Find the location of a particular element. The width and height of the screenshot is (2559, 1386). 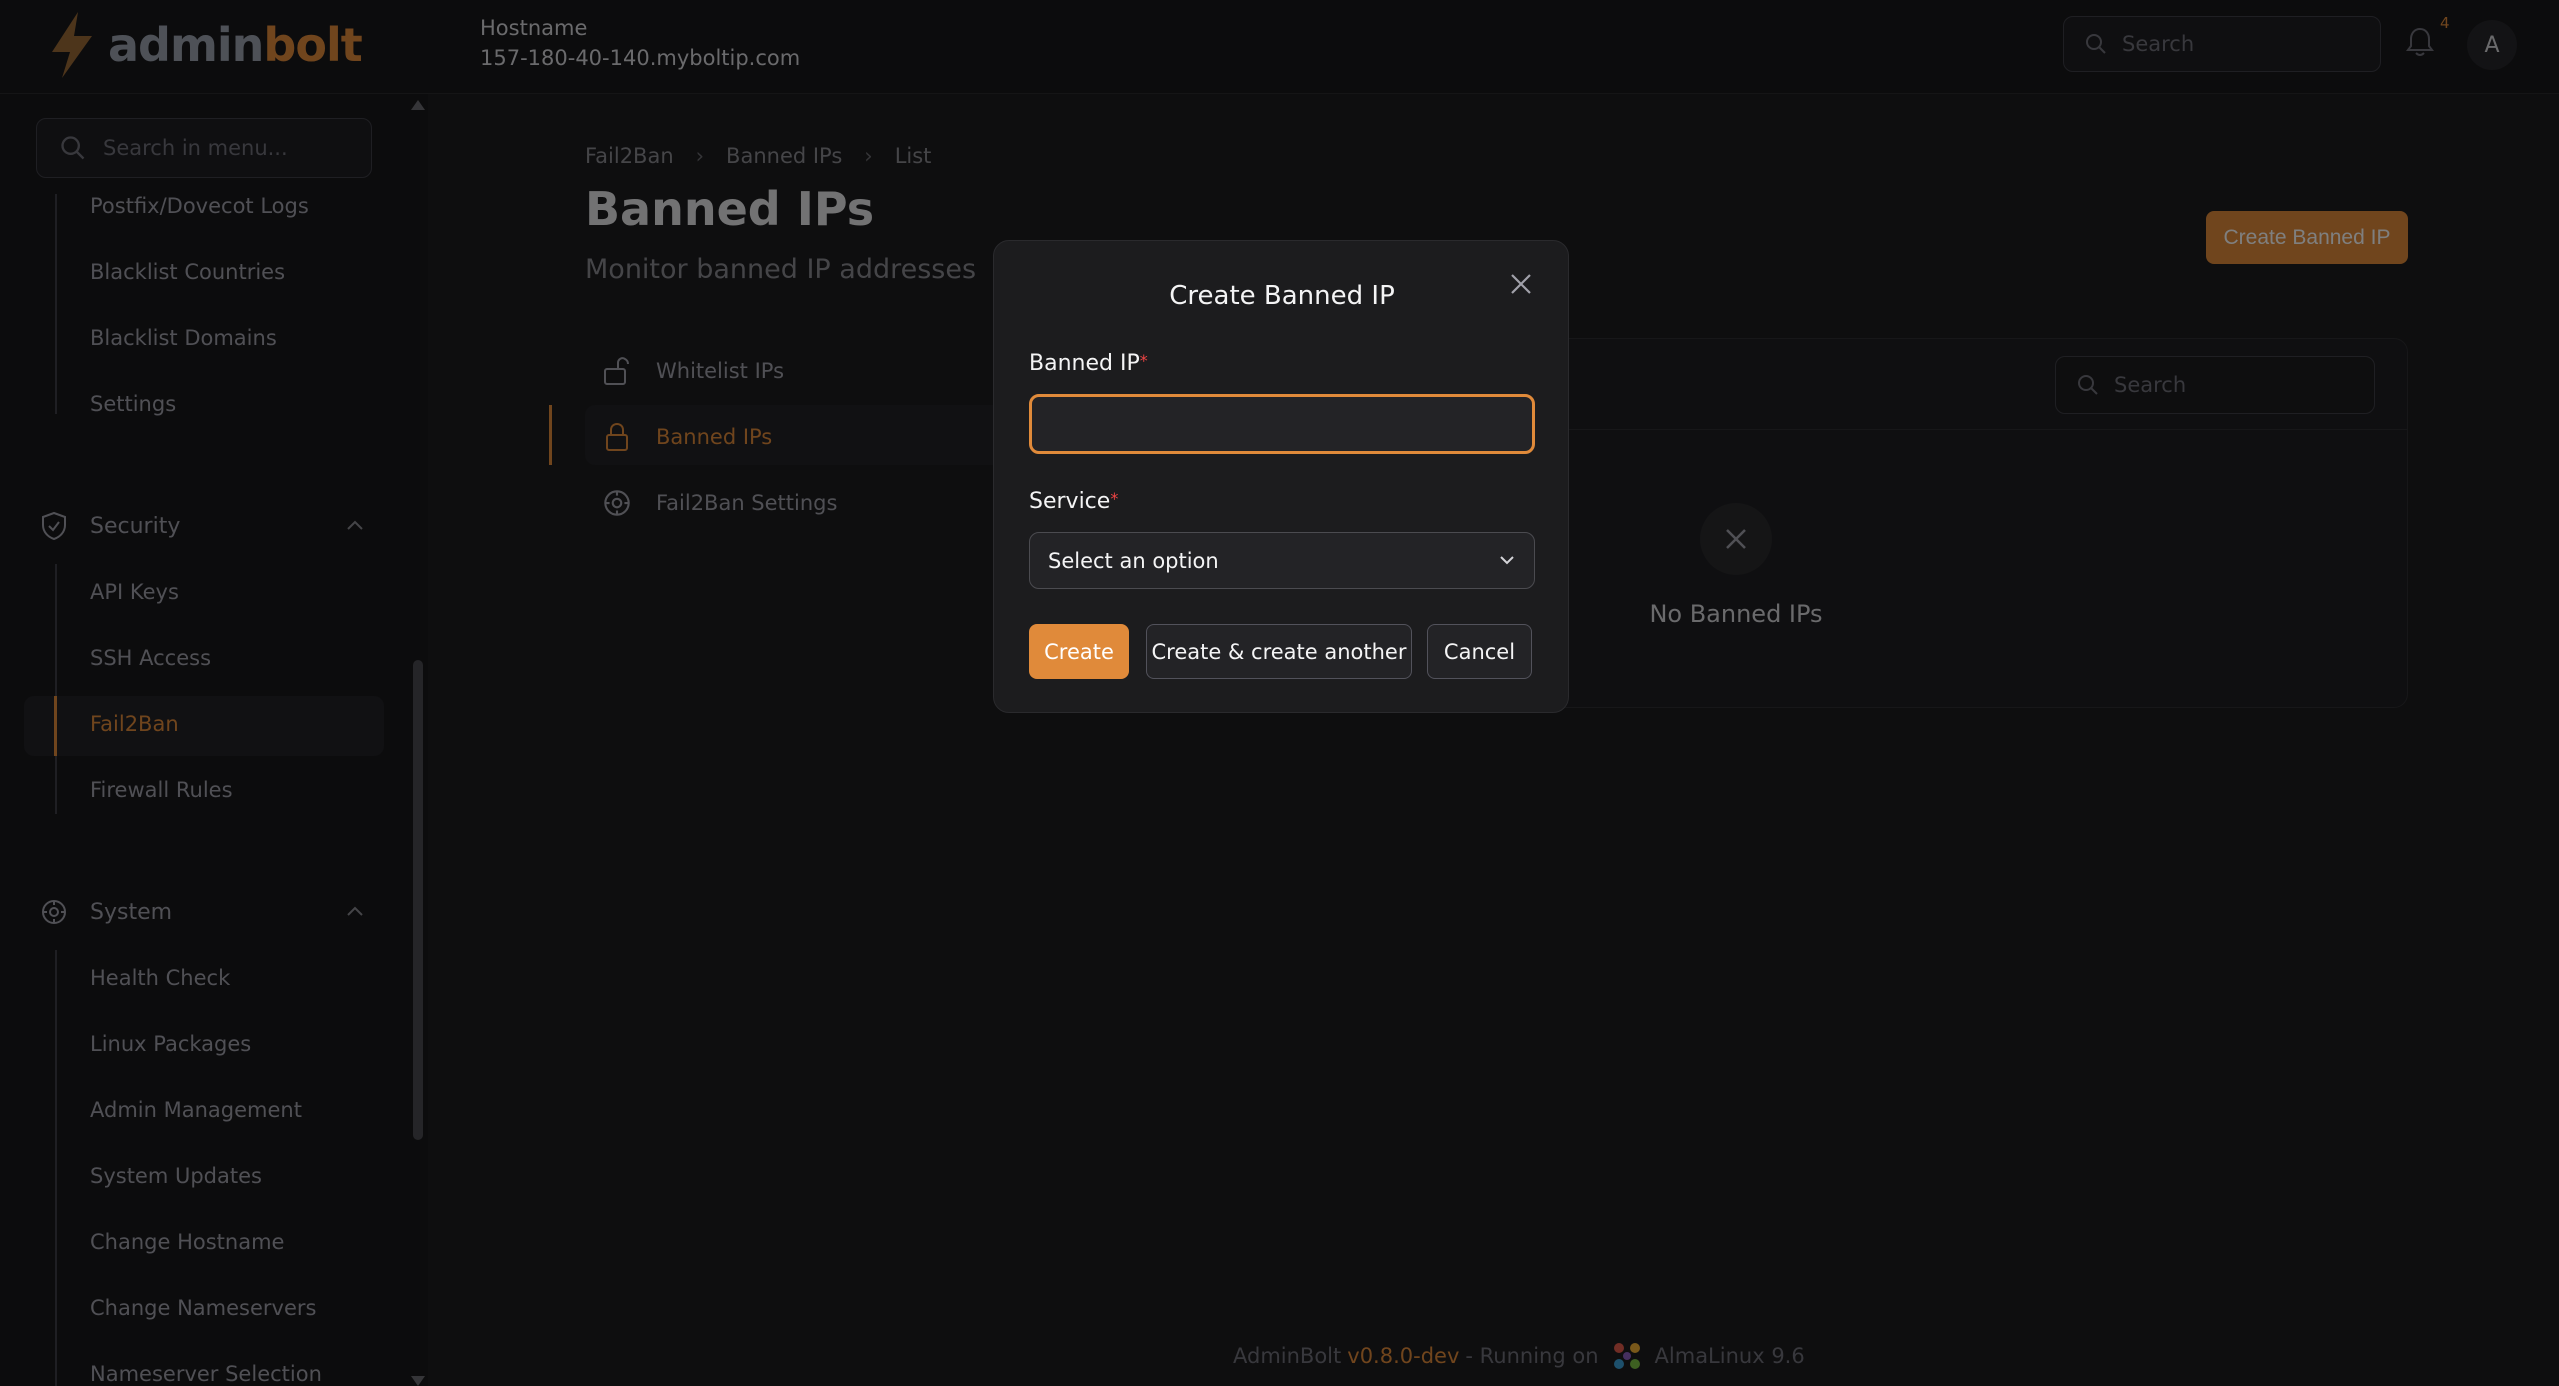

banned-ip-label: Banned IP* is located at coordinates (1088, 363).